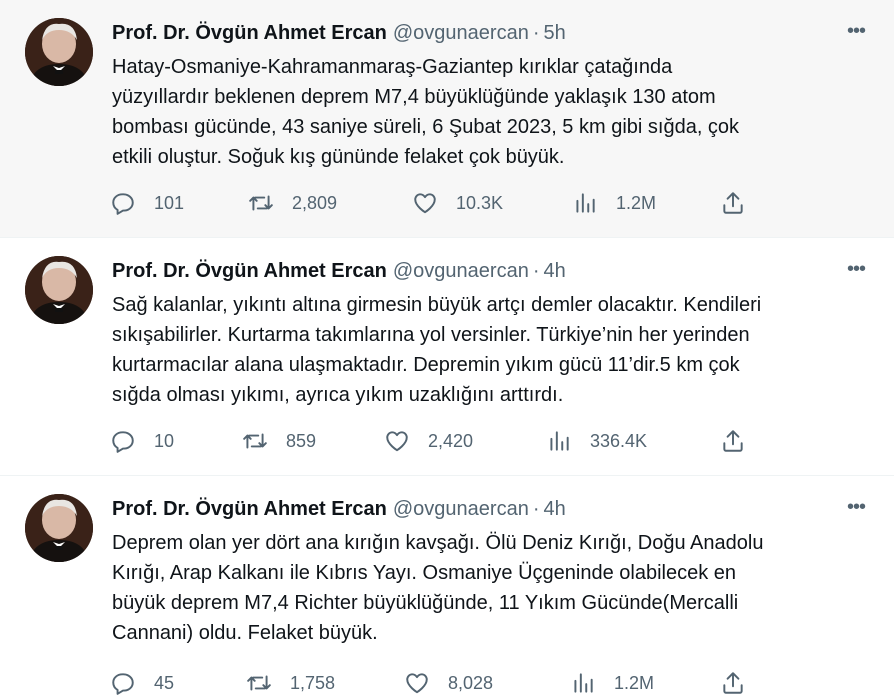  I want to click on retweet-button: 859, so click(279, 441).